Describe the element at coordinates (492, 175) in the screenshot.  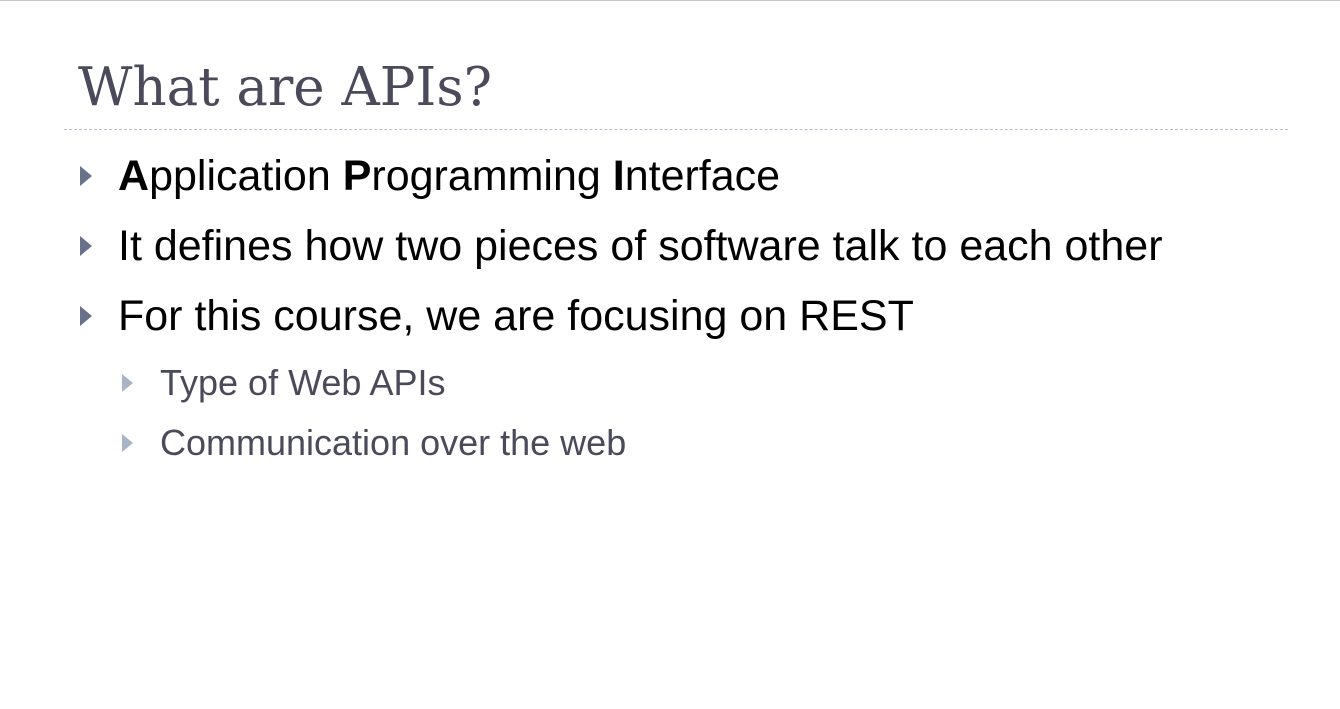
I see `text-segment: rogramming` at that location.